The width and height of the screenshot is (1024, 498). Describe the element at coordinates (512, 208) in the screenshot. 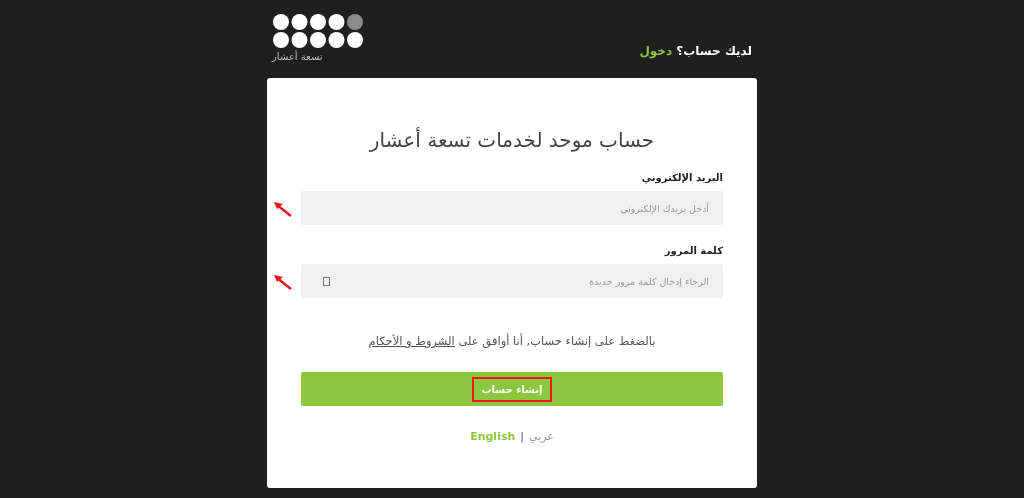

I see `email-field: أدخل بريدك الإلكتروني` at that location.